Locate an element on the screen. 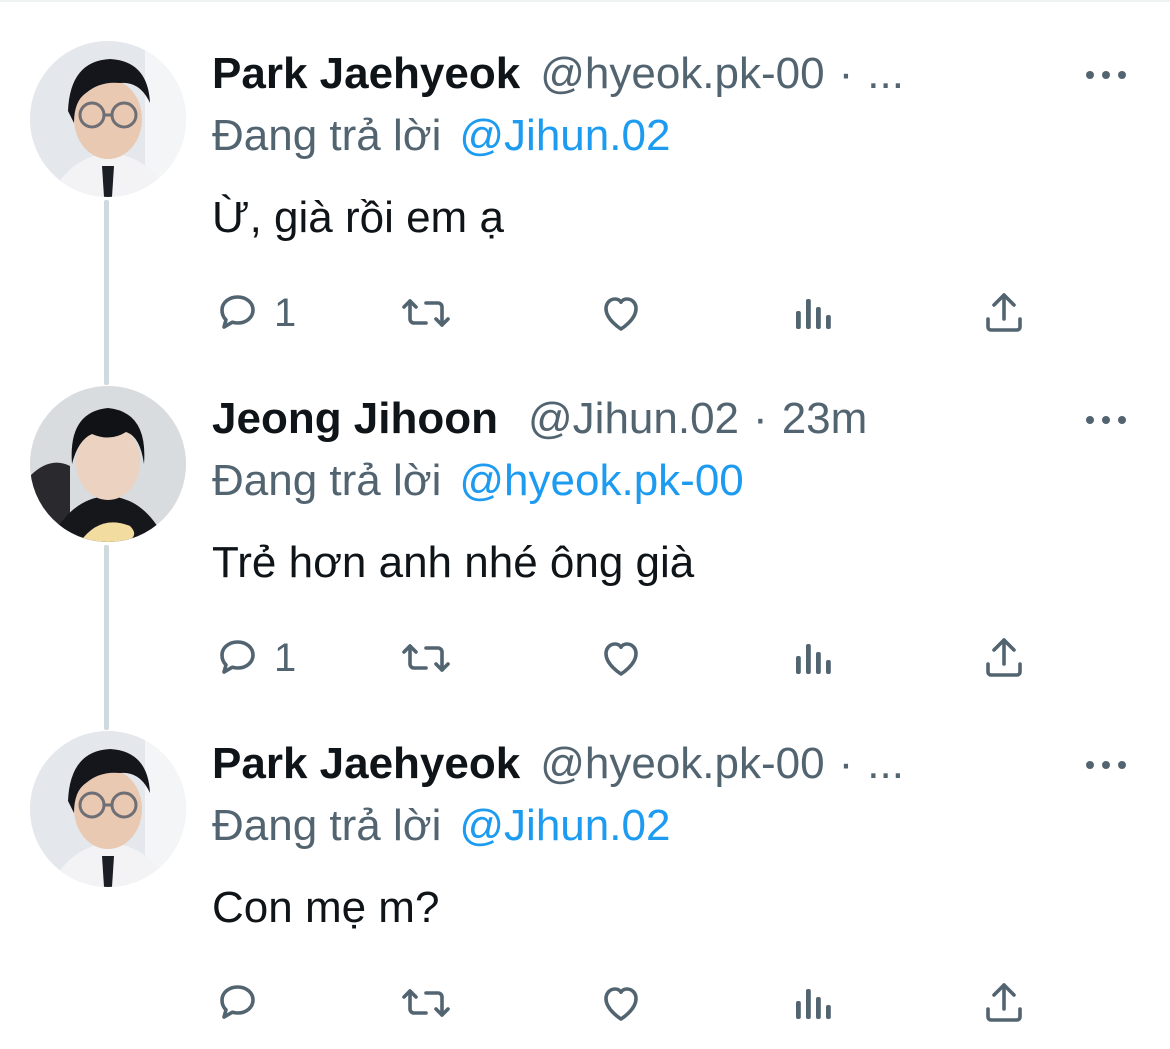 The image size is (1170, 1049). timestamp: 23m is located at coordinates (825, 419).